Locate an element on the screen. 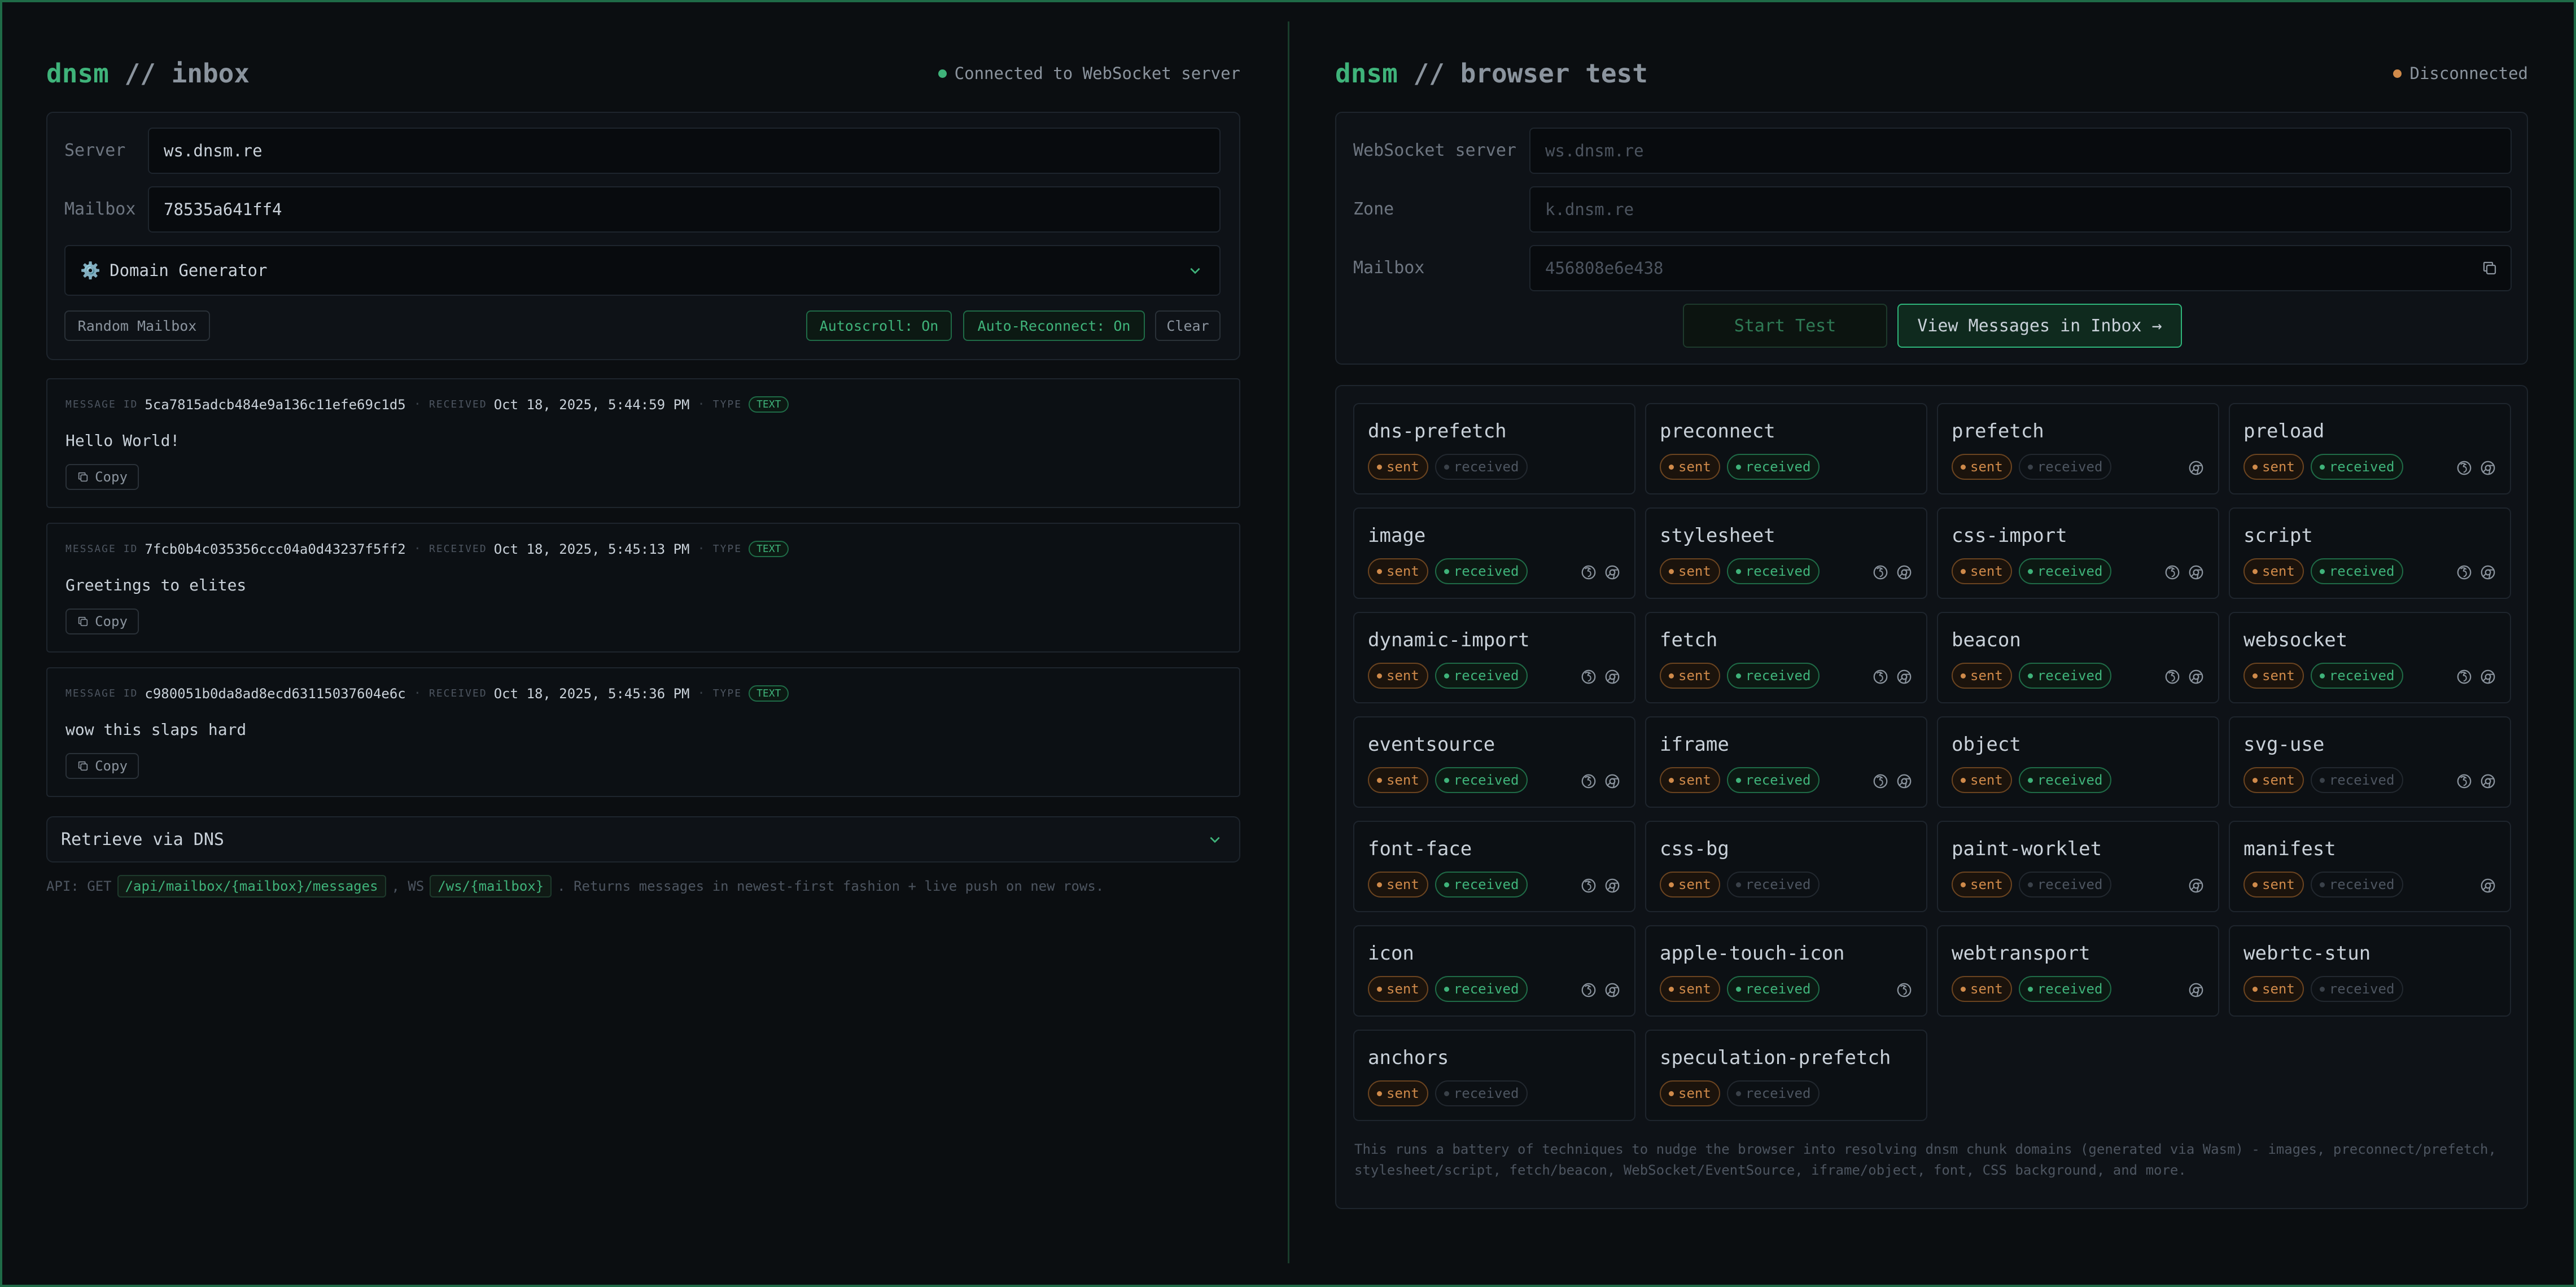  technique-name: apple-touch-icon is located at coordinates (1752, 954).